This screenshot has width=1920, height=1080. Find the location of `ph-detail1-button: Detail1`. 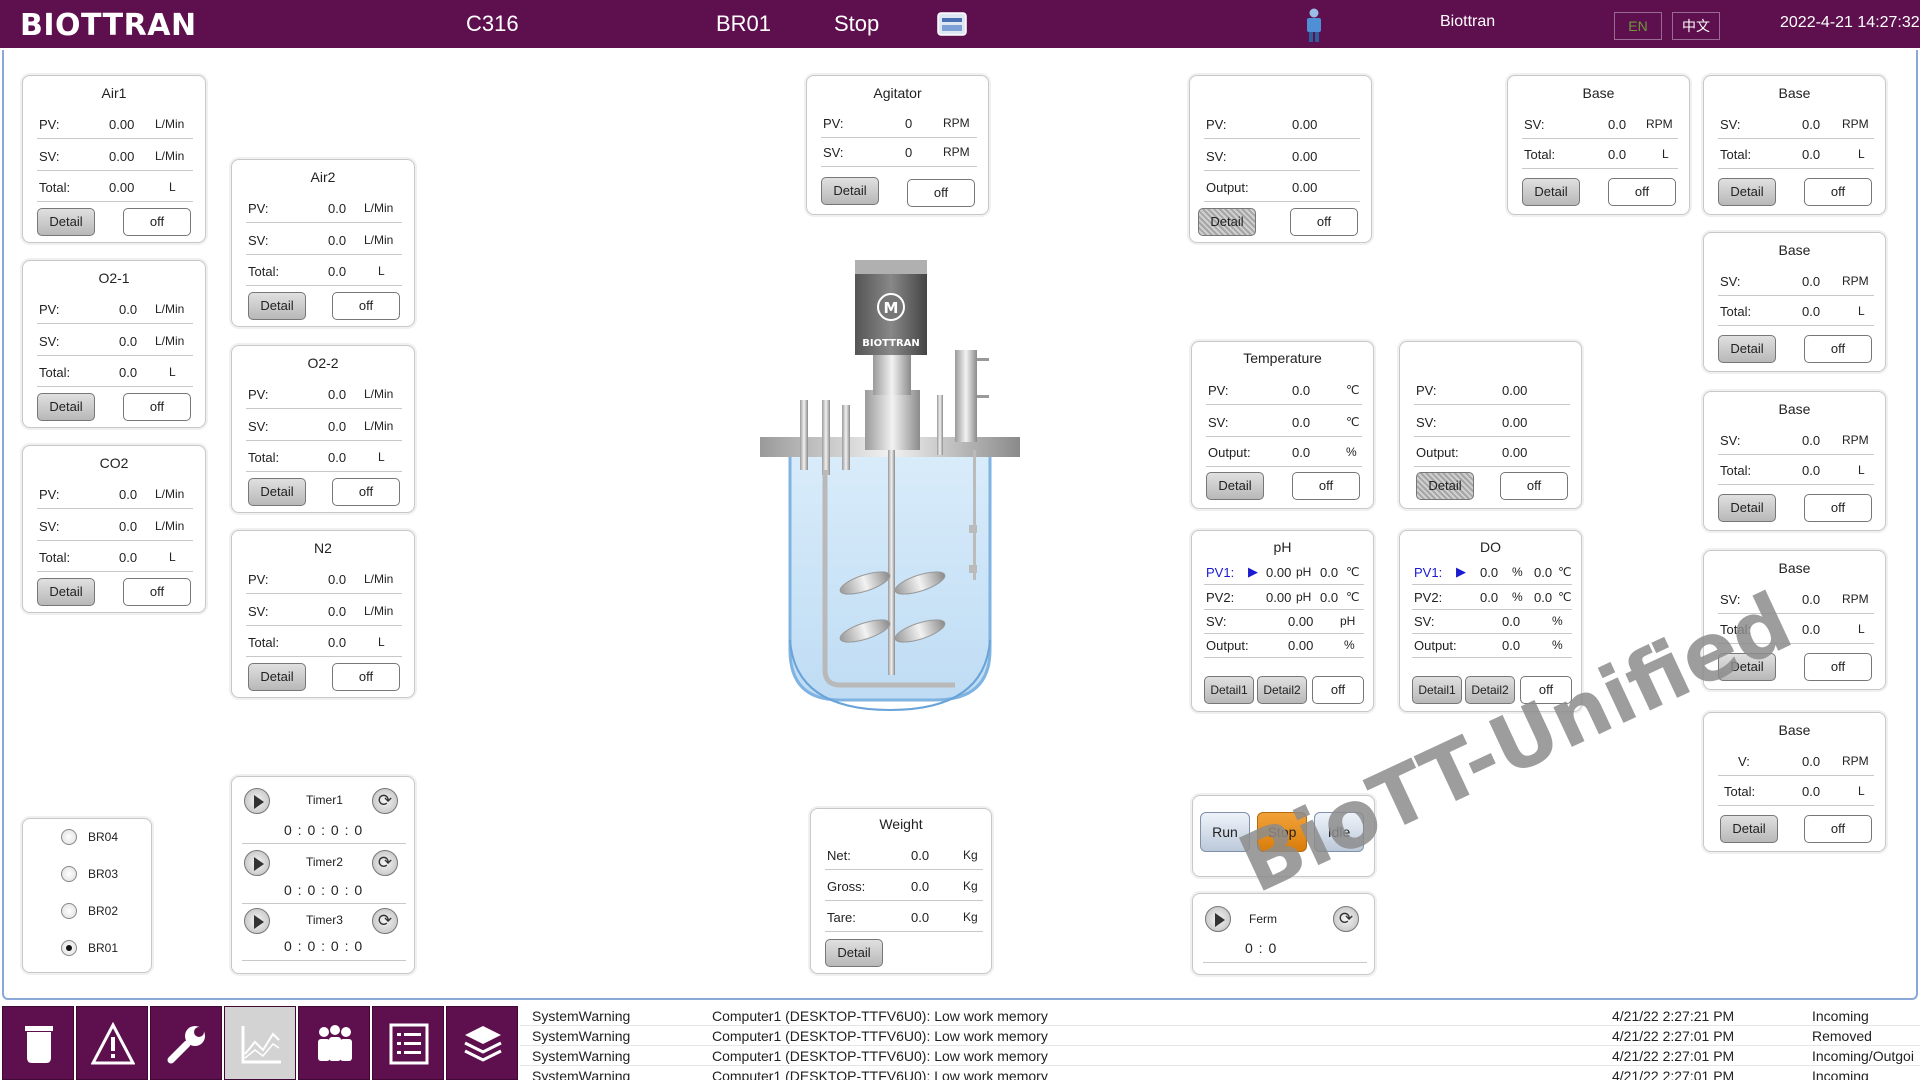

ph-detail1-button: Detail1 is located at coordinates (1229, 690).